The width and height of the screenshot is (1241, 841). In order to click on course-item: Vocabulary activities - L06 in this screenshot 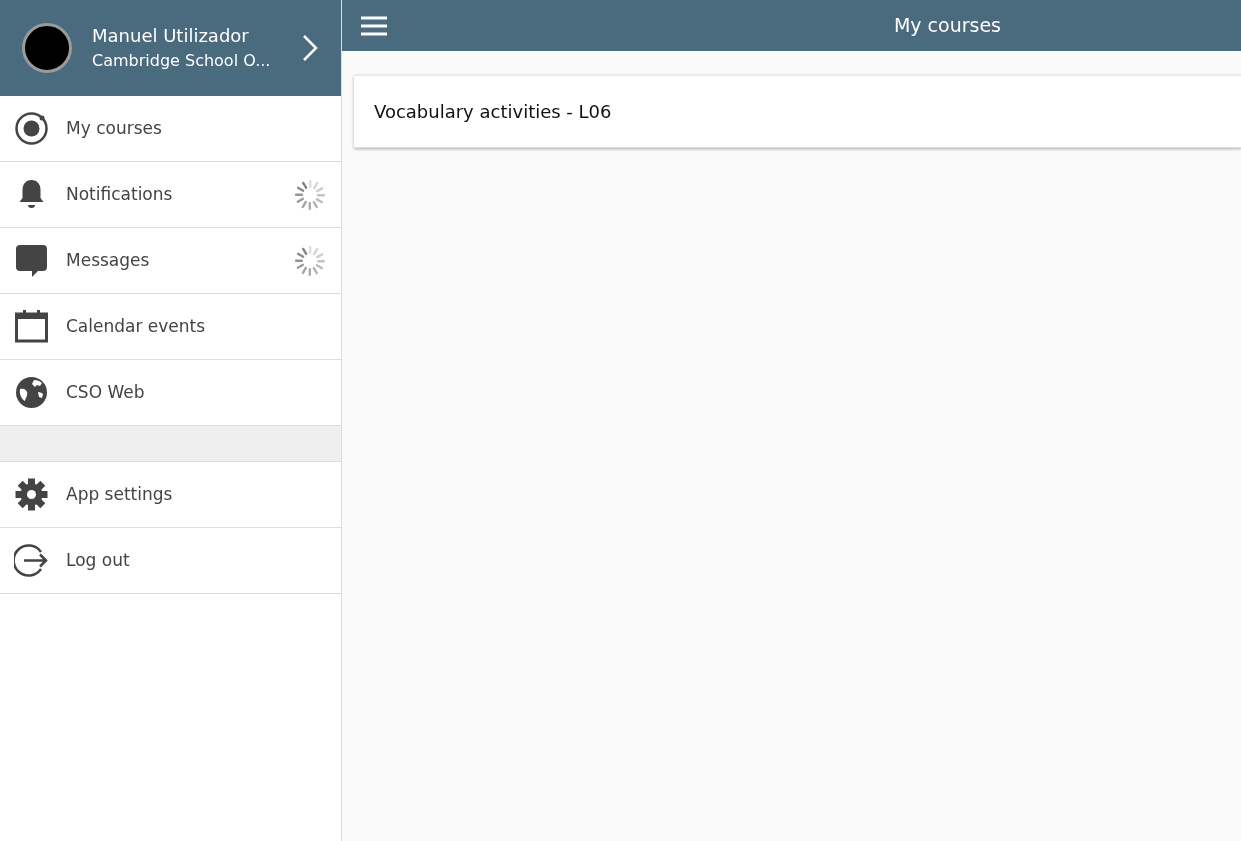, I will do `click(797, 112)`.